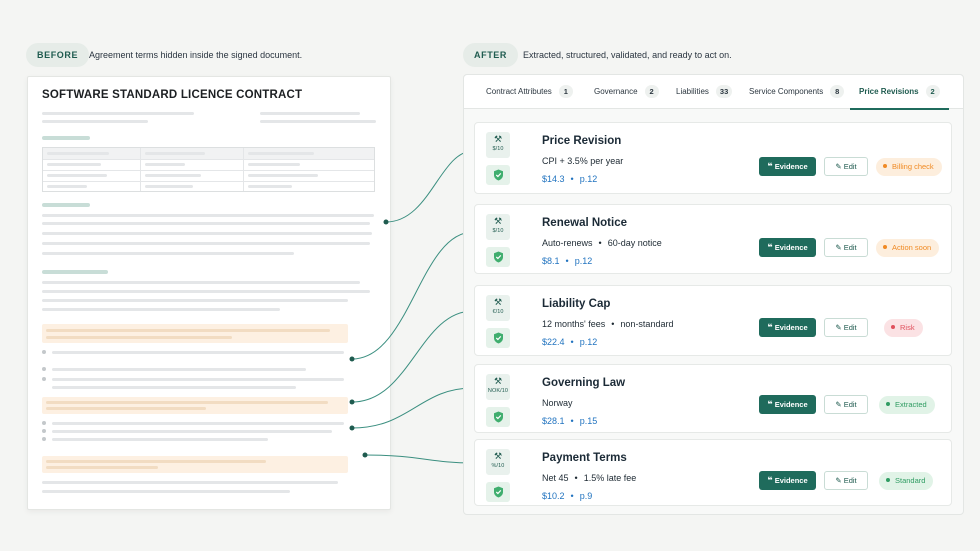 The width and height of the screenshot is (980, 551). What do you see at coordinates (584, 383) in the screenshot?
I see `term-title: Governing Law` at bounding box center [584, 383].